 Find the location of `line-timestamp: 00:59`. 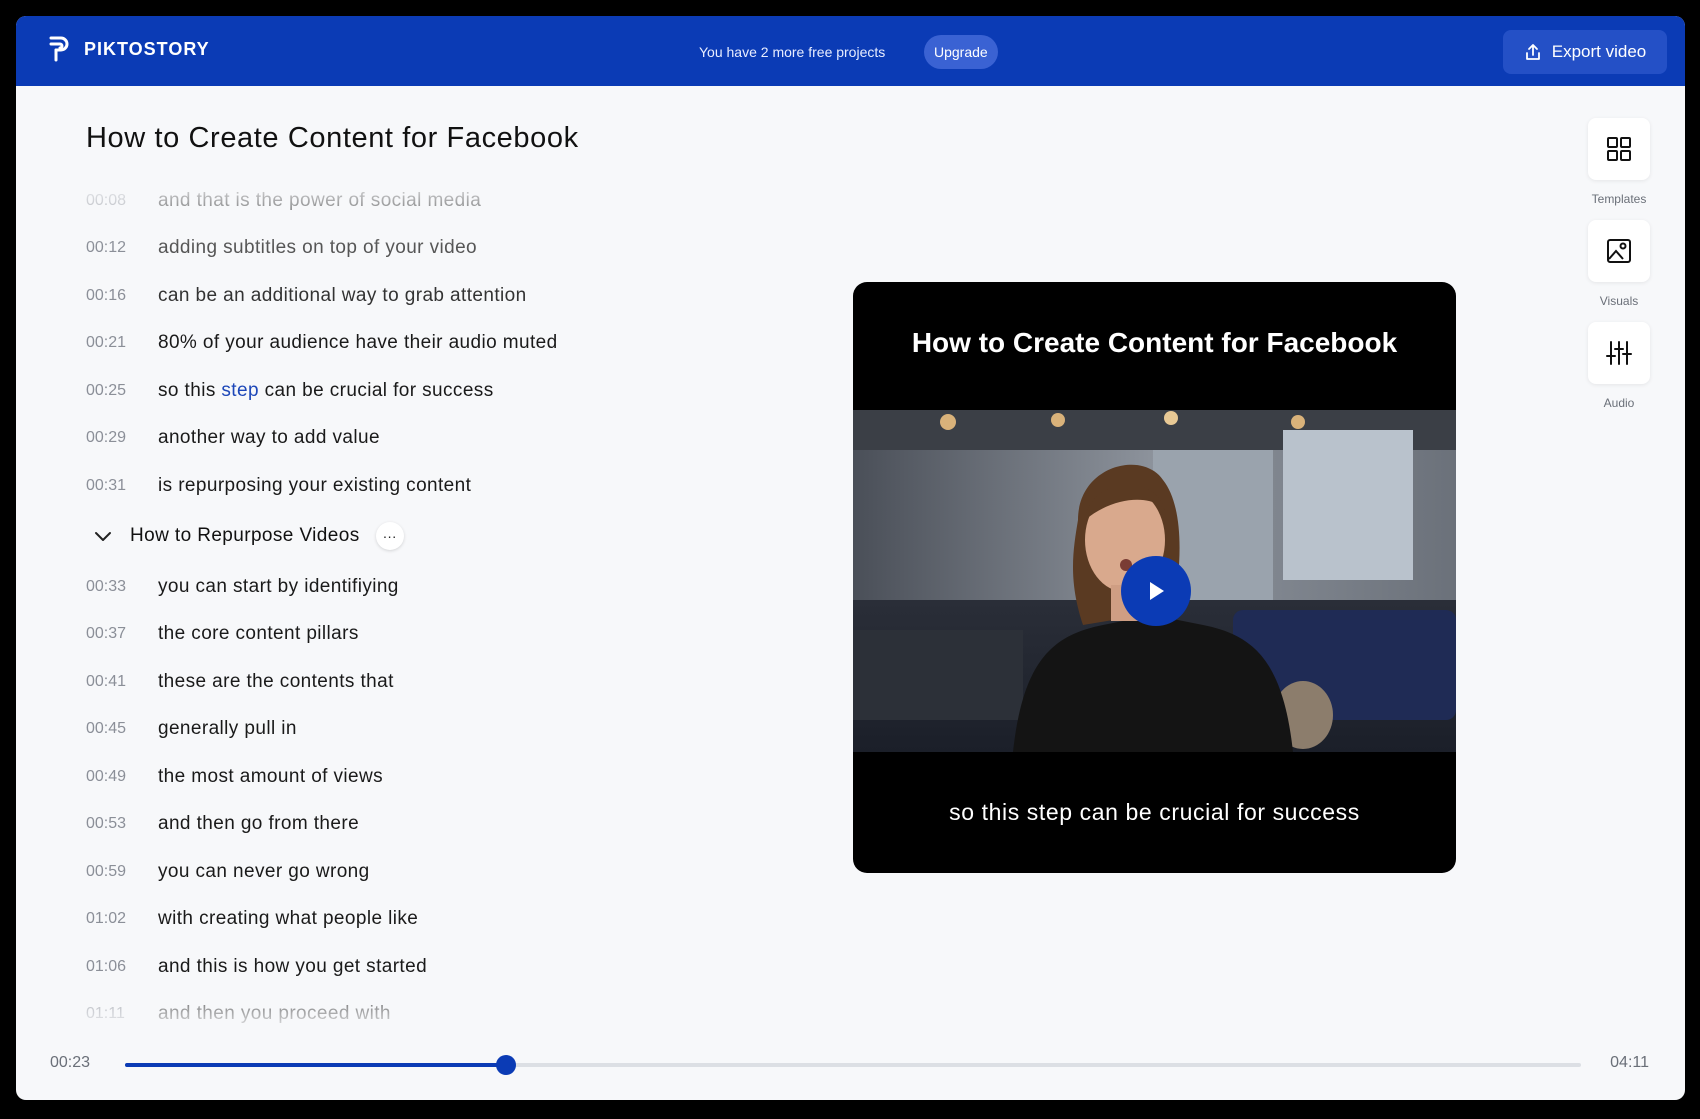

line-timestamp: 00:59 is located at coordinates (106, 871).